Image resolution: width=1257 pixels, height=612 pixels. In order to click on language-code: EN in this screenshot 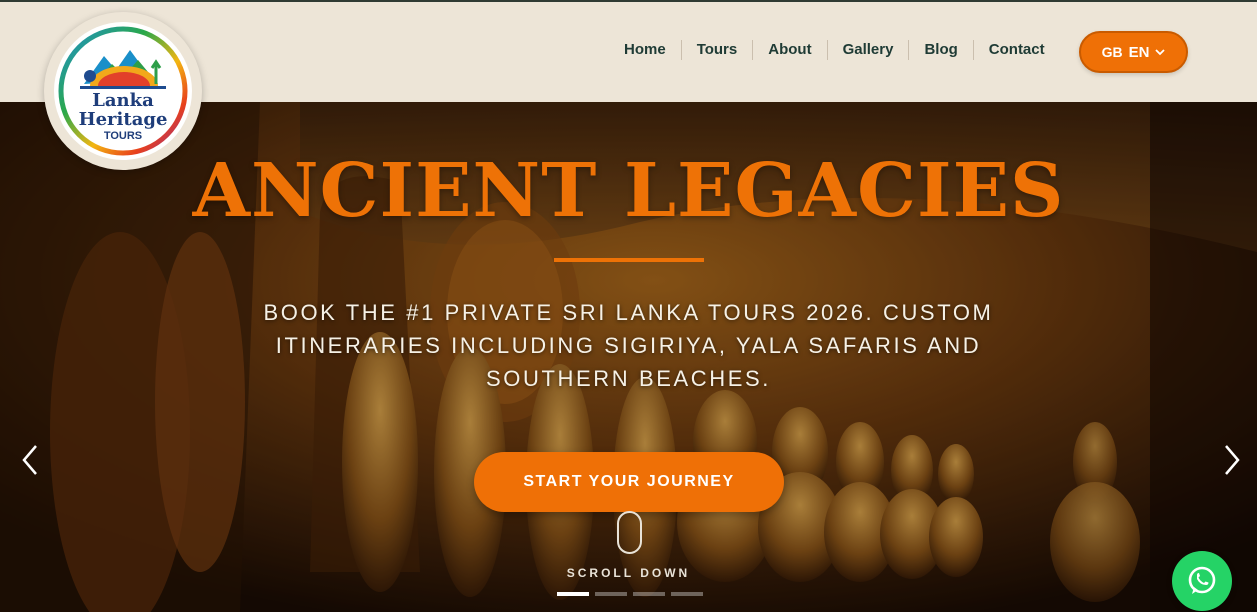, I will do `click(1139, 52)`.